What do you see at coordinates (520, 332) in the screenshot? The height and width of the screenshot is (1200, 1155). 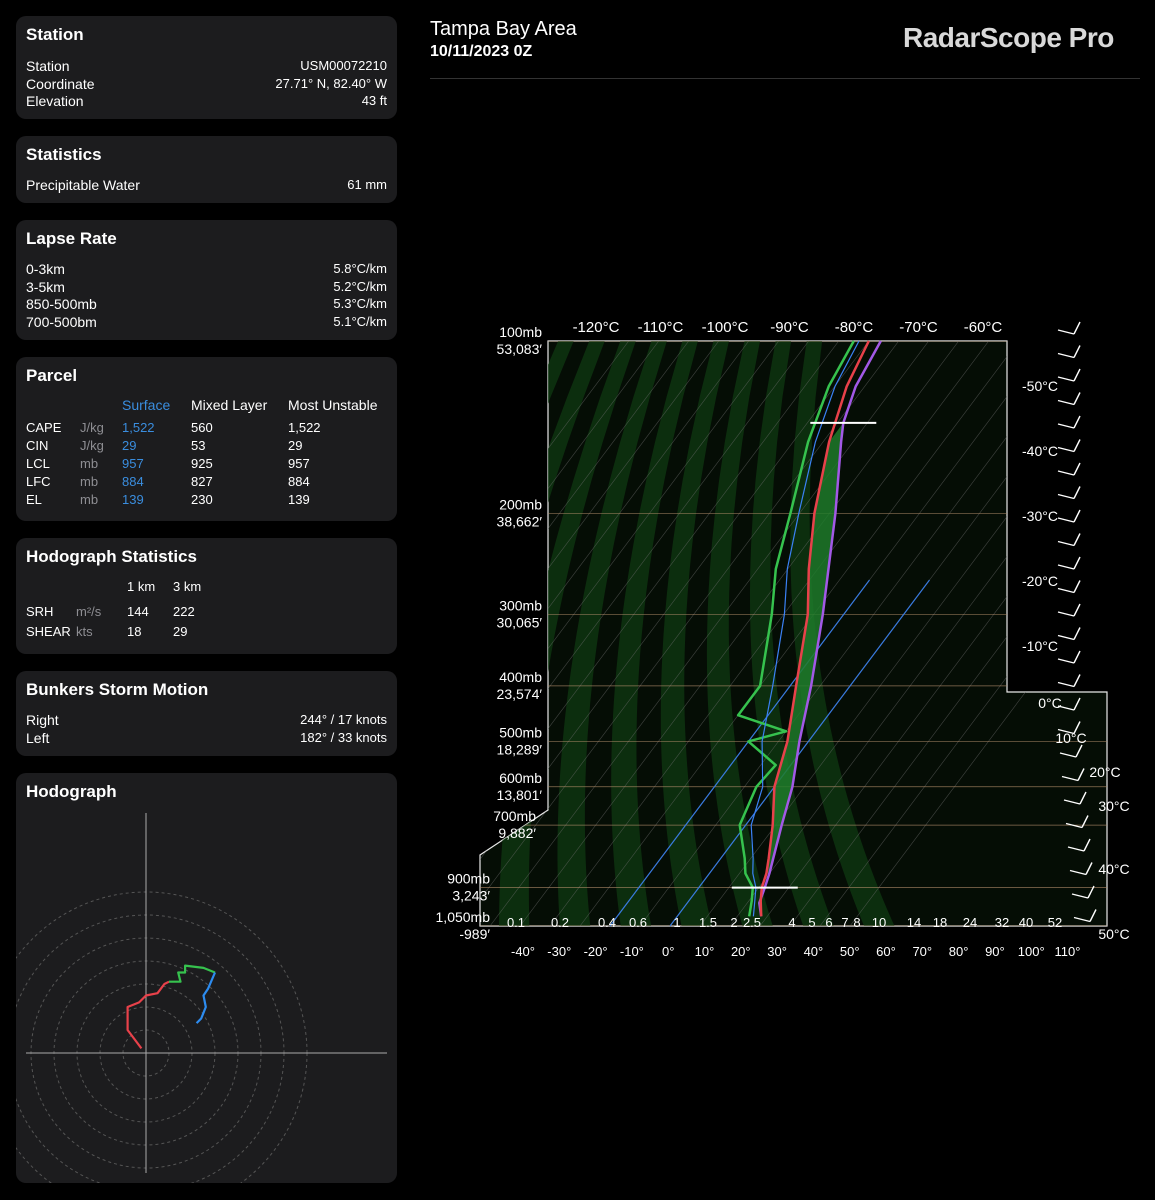 I see `pressure-label: 100mb` at bounding box center [520, 332].